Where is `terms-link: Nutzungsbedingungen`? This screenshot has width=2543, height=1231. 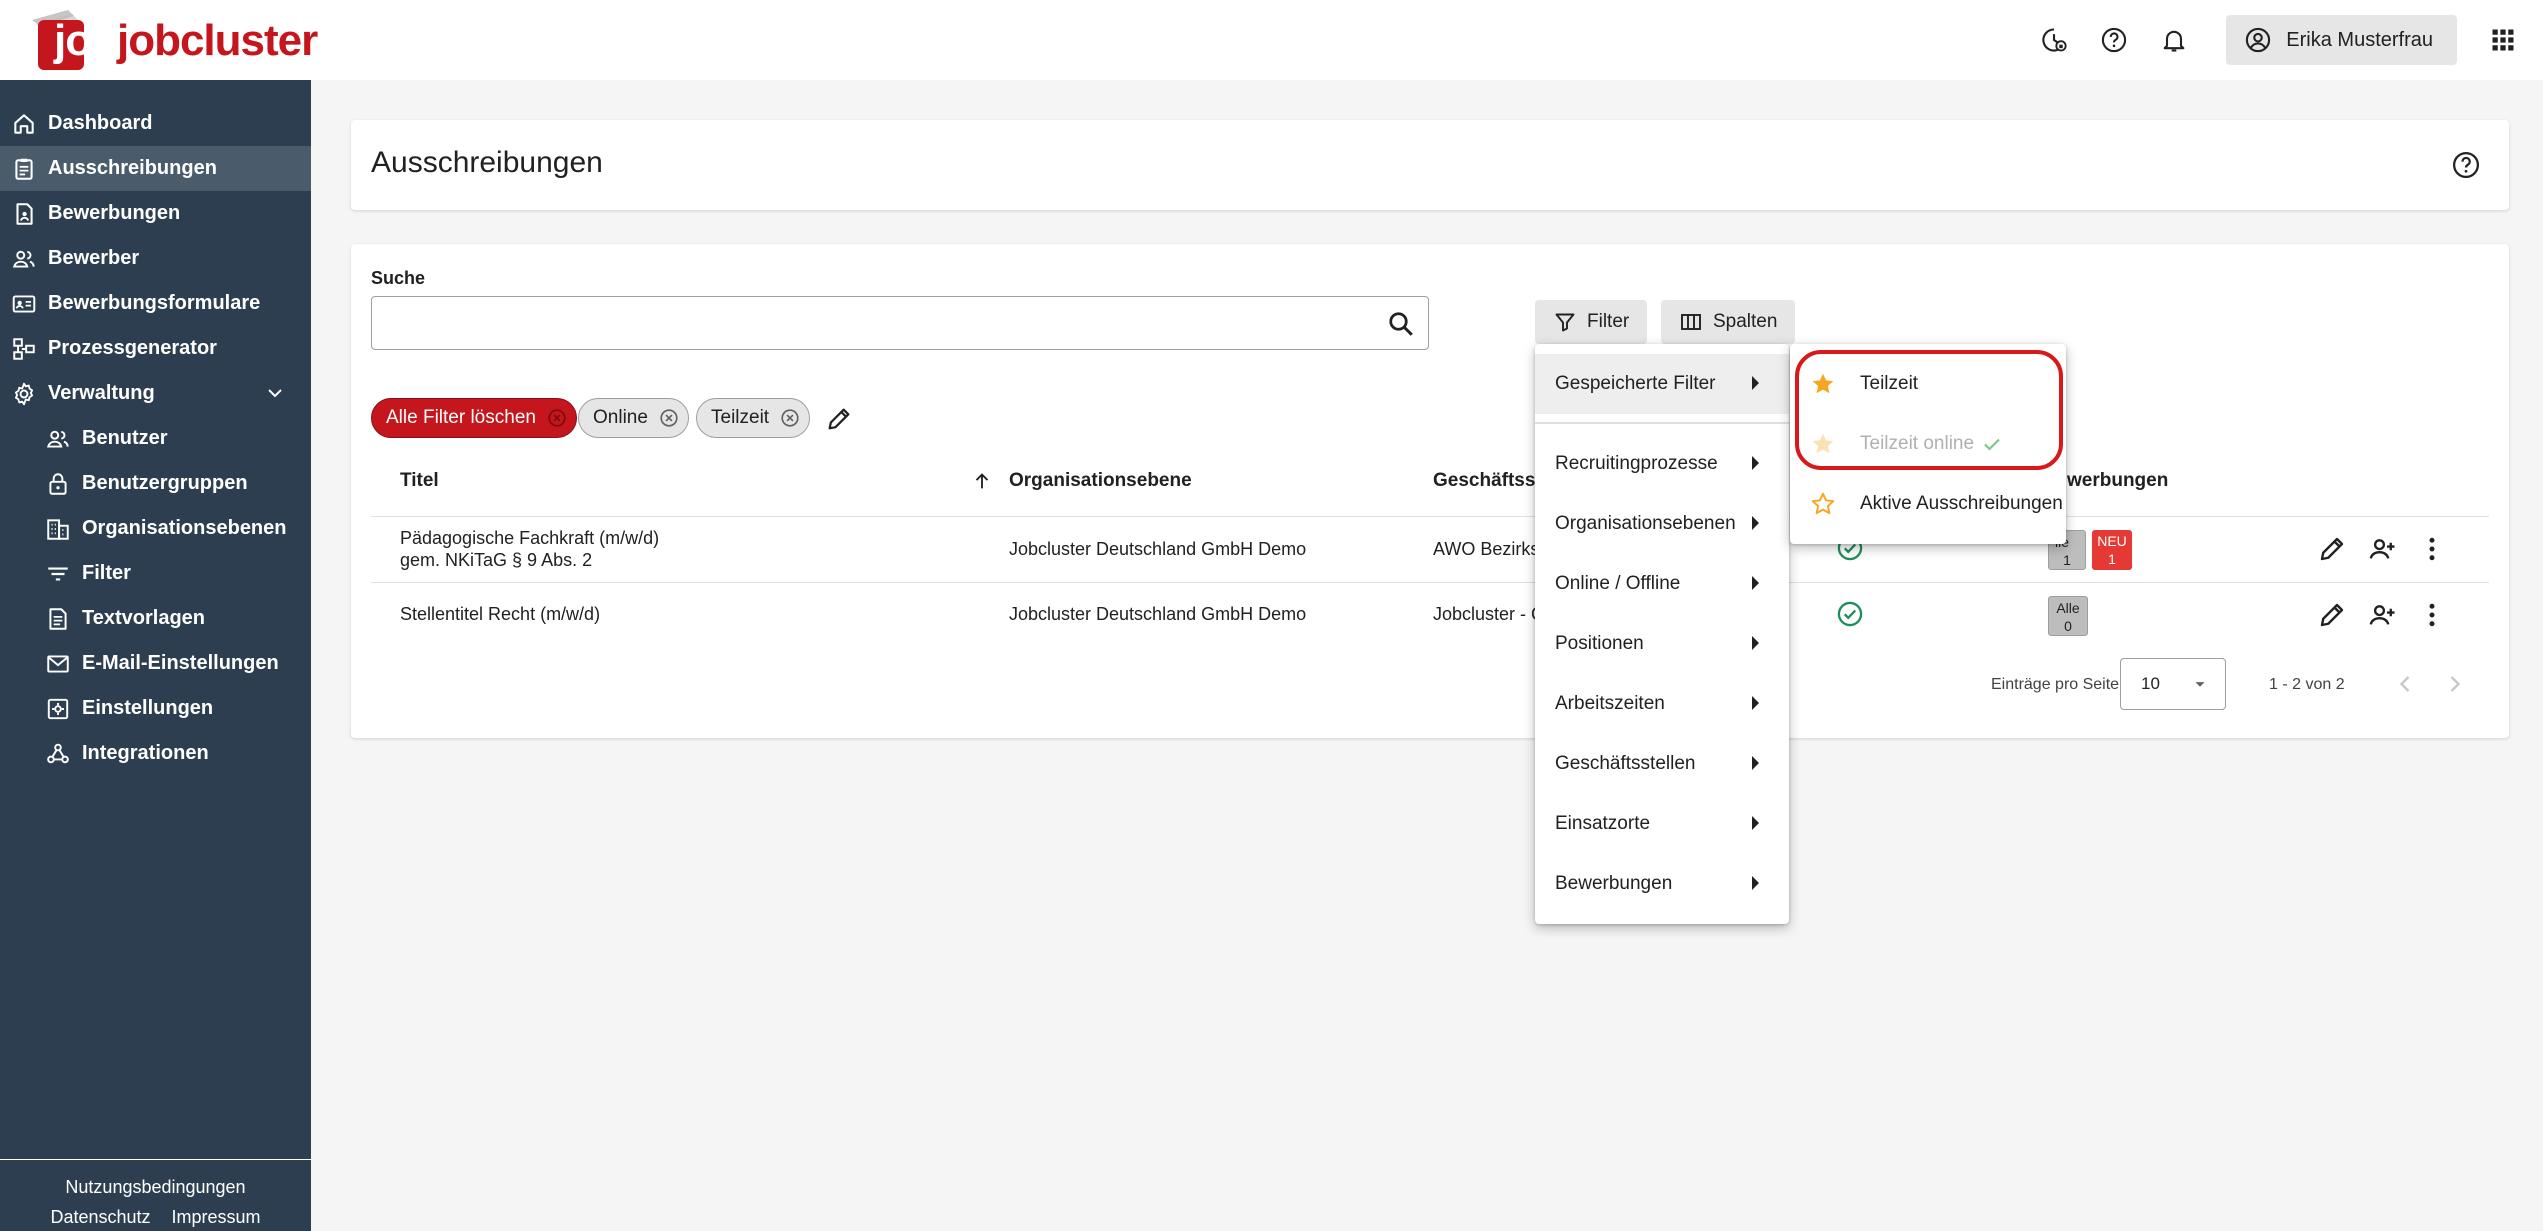 terms-link: Nutzungsbedingungen is located at coordinates (155, 1187).